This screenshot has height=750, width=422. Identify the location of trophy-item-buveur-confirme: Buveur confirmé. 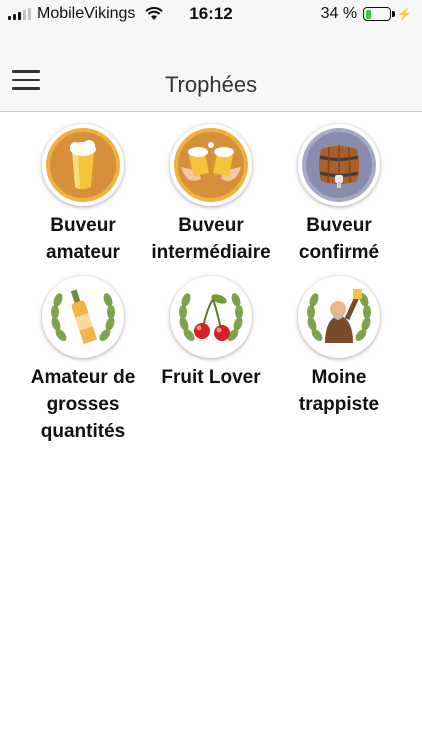
(339, 195).